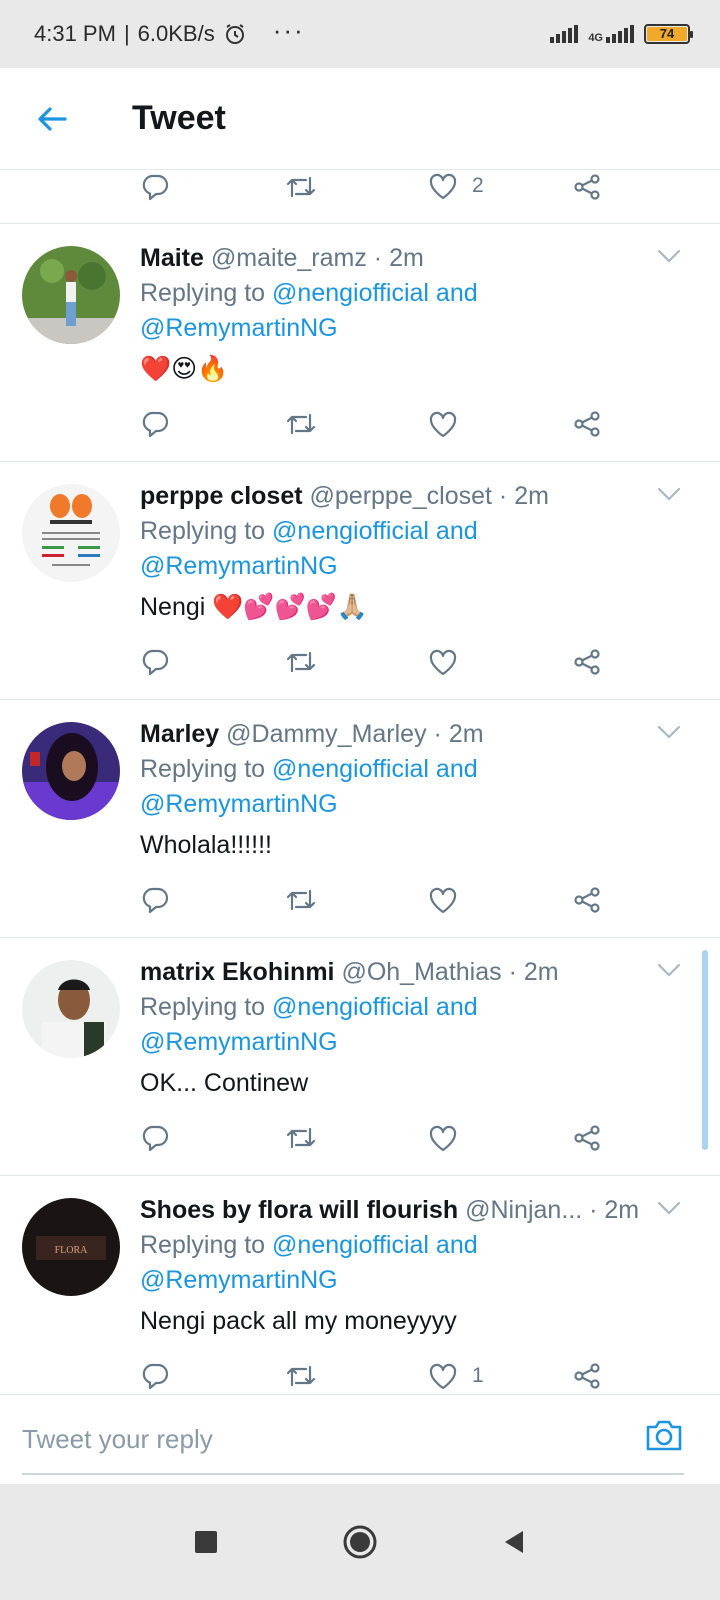  What do you see at coordinates (179, 734) in the screenshot?
I see `display-name: Marley` at bounding box center [179, 734].